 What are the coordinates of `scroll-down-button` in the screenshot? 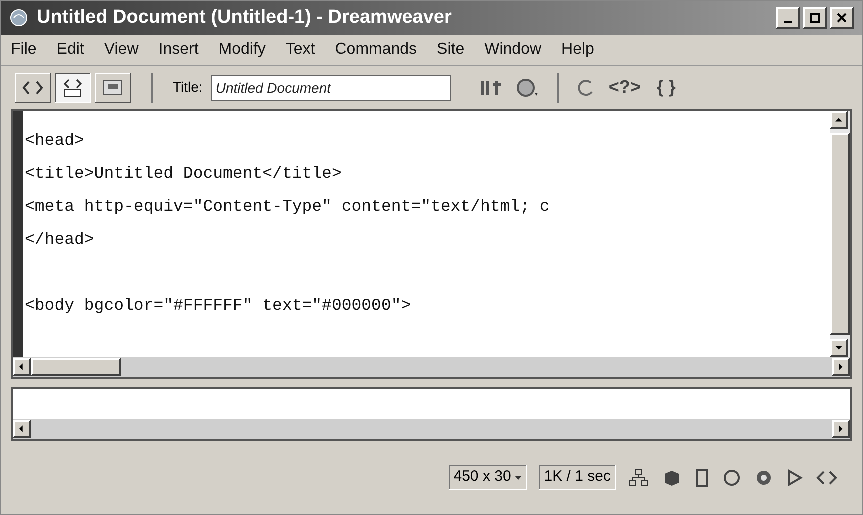 It's located at (839, 348).